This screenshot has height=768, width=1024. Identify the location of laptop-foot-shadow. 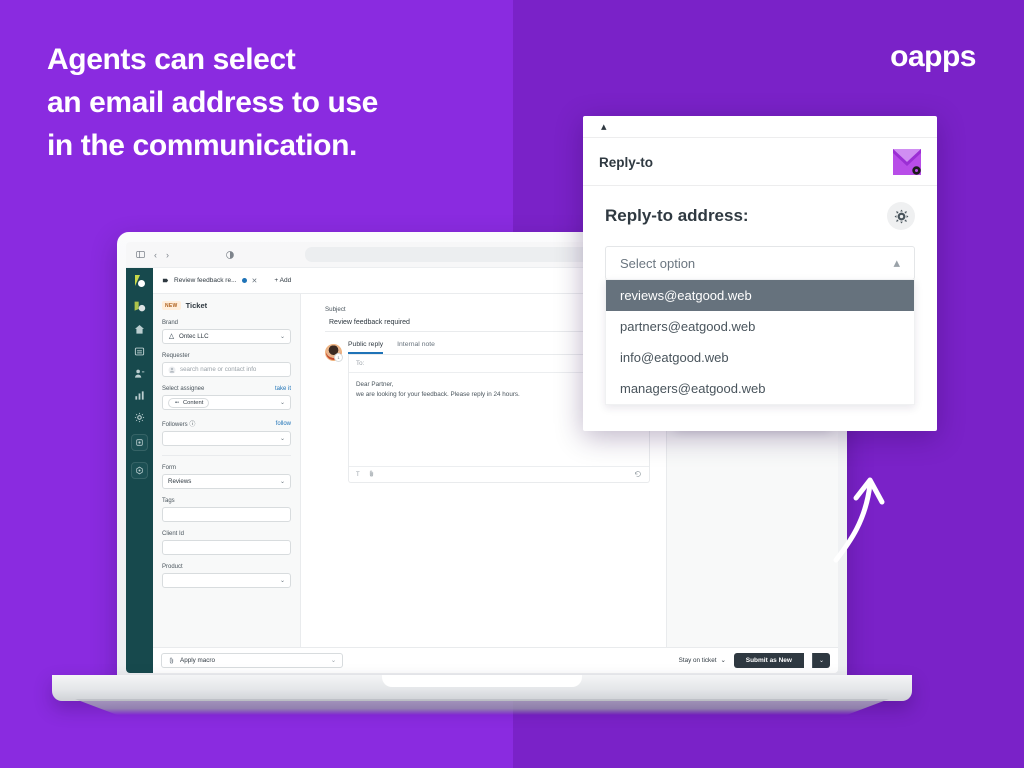
(482, 707).